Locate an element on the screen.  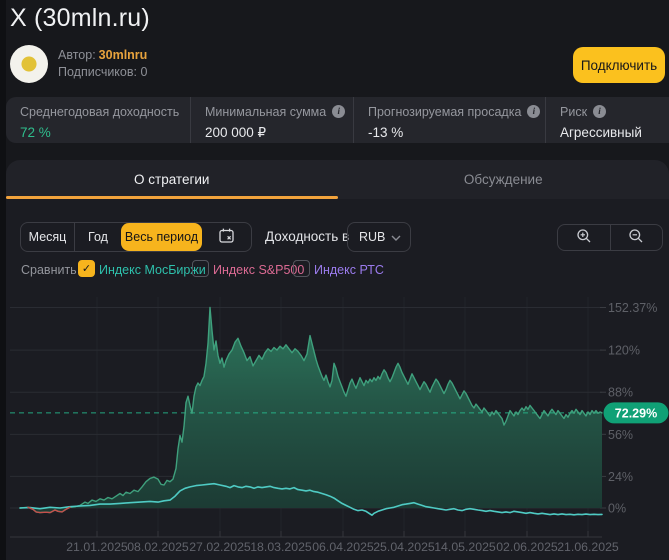
stat-value: 200 000 ₽ is located at coordinates (236, 132).